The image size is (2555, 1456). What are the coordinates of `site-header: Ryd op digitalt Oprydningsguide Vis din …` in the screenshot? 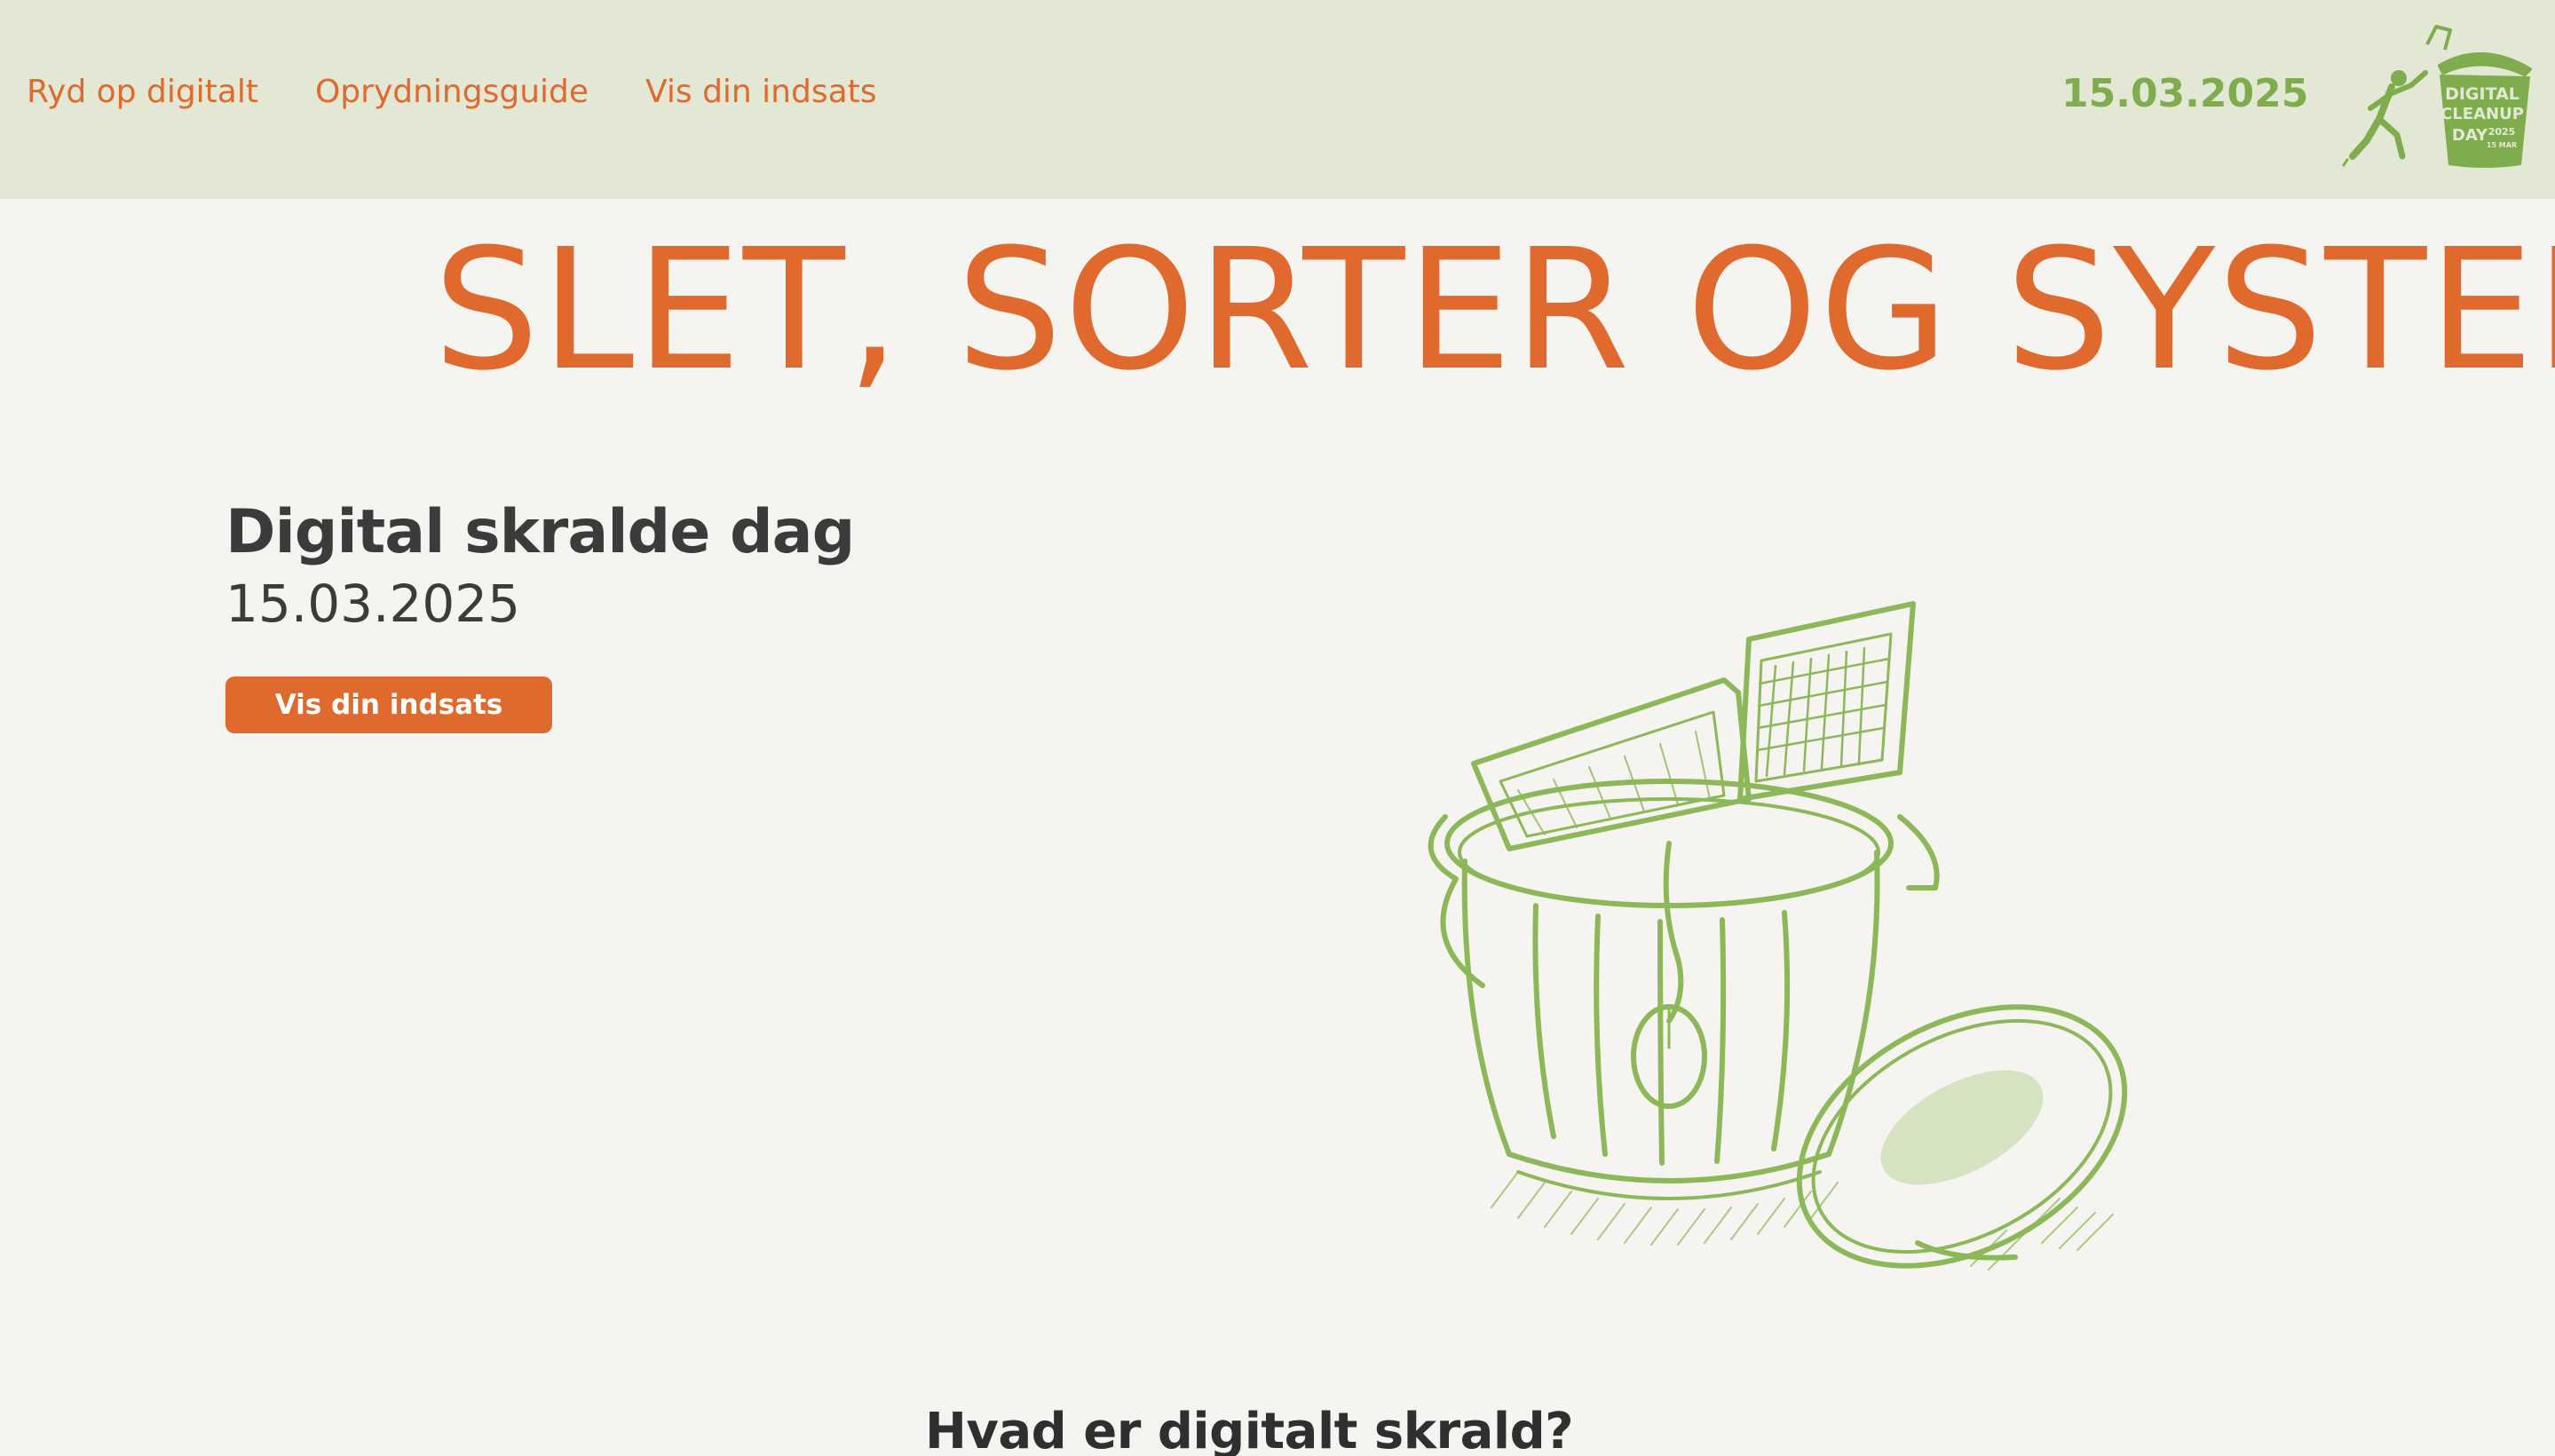 It's located at (1277, 99).